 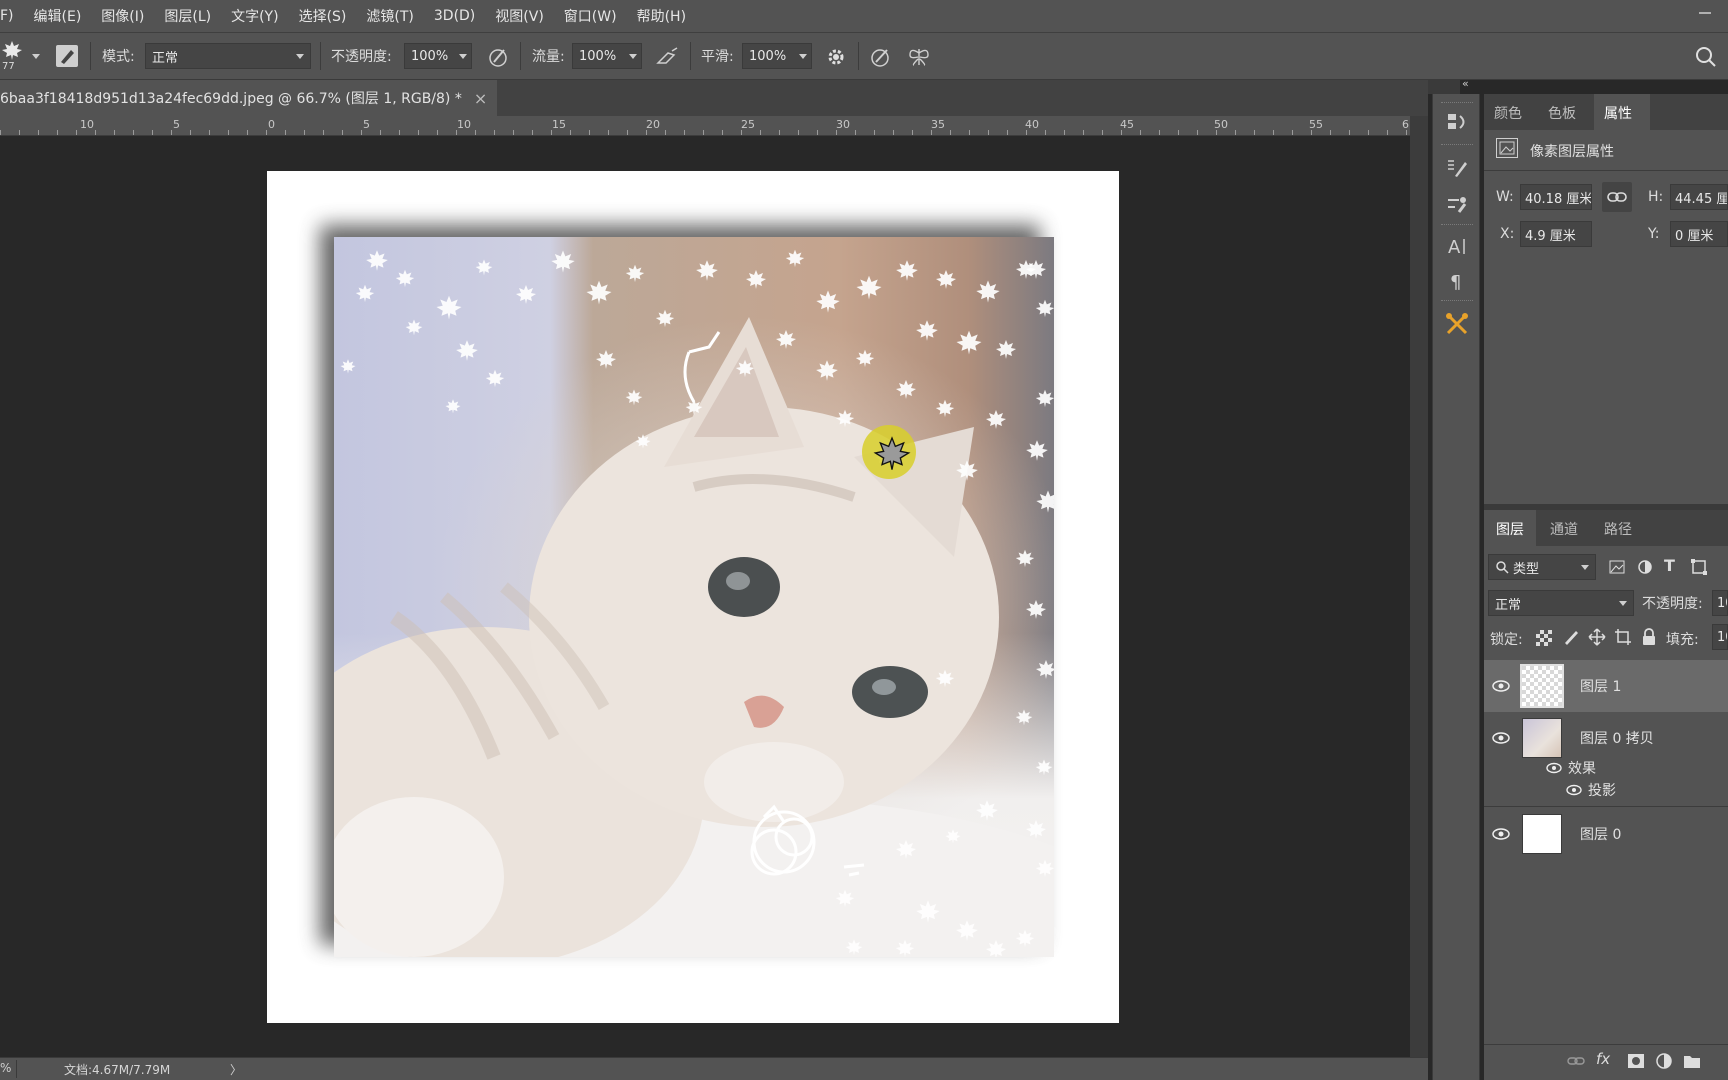 What do you see at coordinates (236, 1069) in the screenshot?
I see `status-menu-arrow: 〉` at bounding box center [236, 1069].